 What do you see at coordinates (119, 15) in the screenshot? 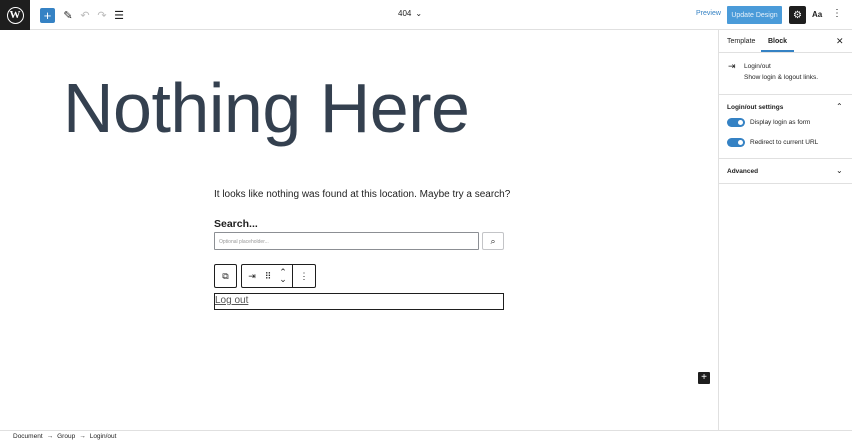
I see `list-view-icon: ☰` at bounding box center [119, 15].